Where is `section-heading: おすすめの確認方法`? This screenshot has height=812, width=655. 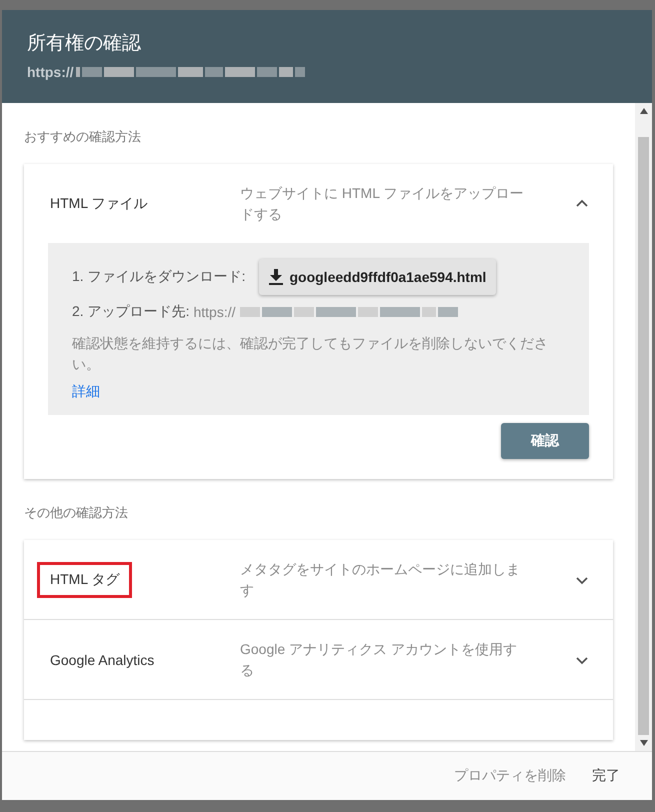 section-heading: おすすめの確認方法 is located at coordinates (83, 137).